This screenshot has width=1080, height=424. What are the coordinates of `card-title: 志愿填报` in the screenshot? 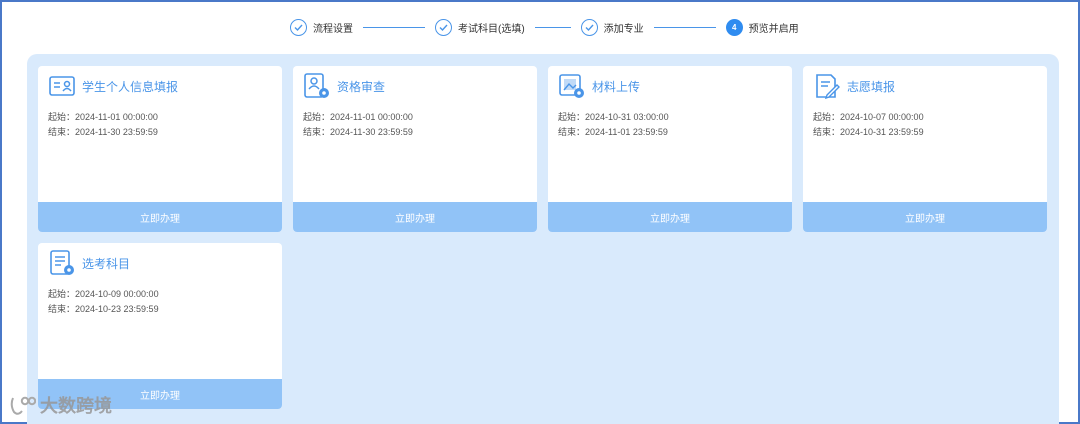 It's located at (871, 86).